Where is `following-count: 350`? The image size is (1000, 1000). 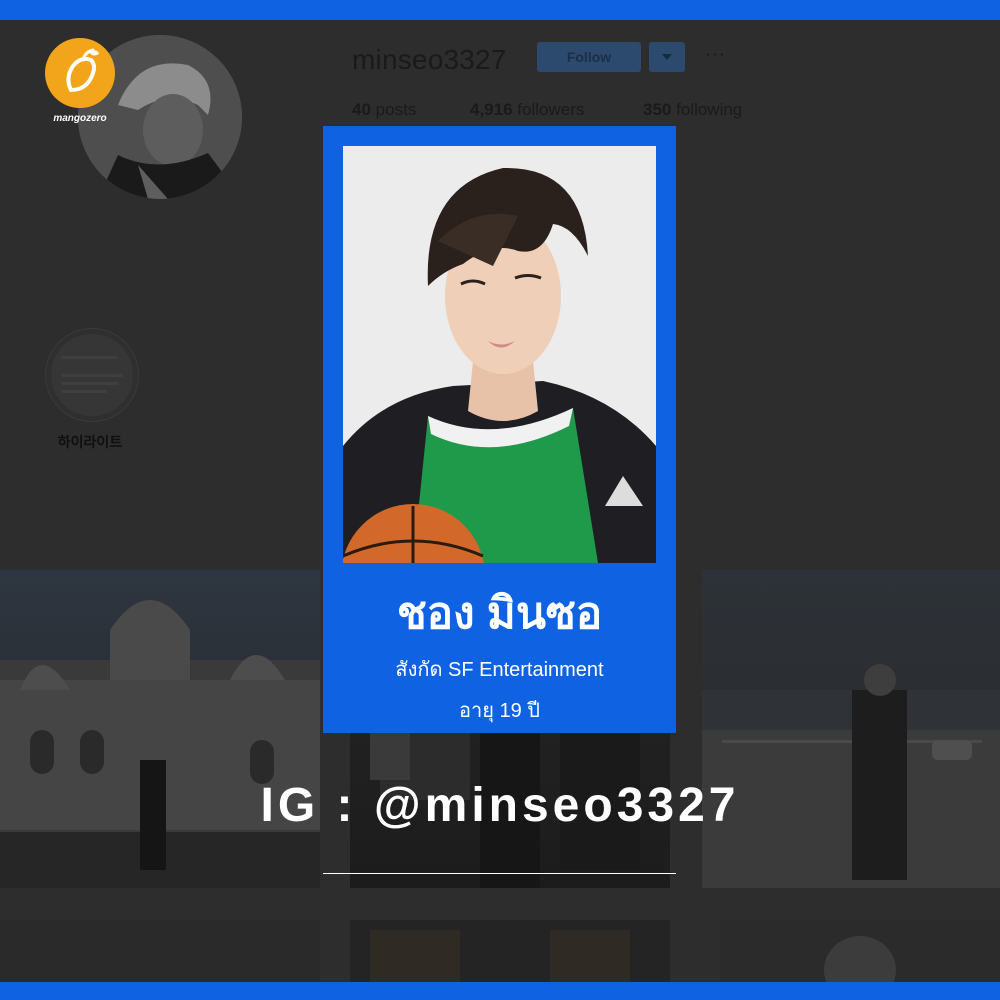
following-count: 350 is located at coordinates (657, 109).